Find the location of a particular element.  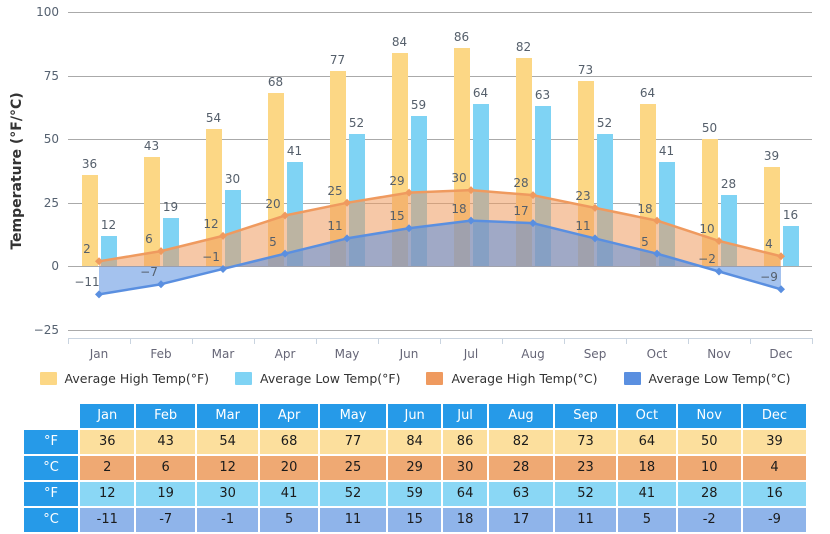

table-month-header-jun: Jun is located at coordinates (414, 416).